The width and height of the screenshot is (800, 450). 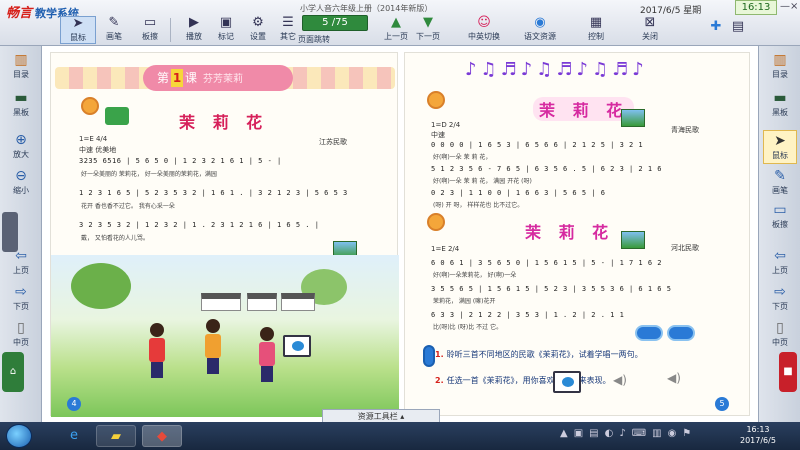 What do you see at coordinates (758, 435) in the screenshot?
I see `tray-clock: 16:13 2017/6/5` at bounding box center [758, 435].